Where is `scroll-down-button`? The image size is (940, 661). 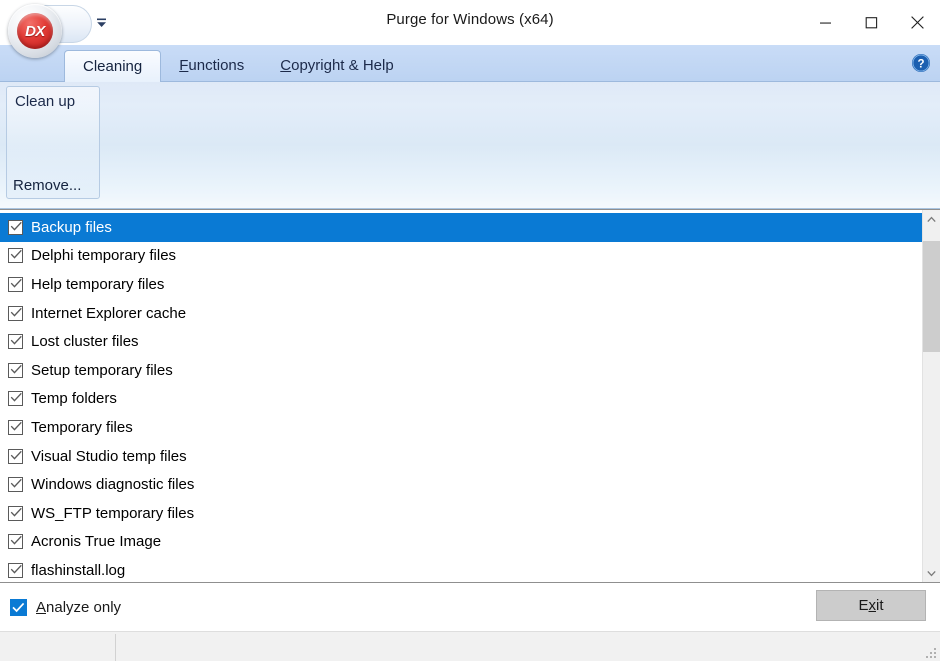
scroll-down-button is located at coordinates (931, 573).